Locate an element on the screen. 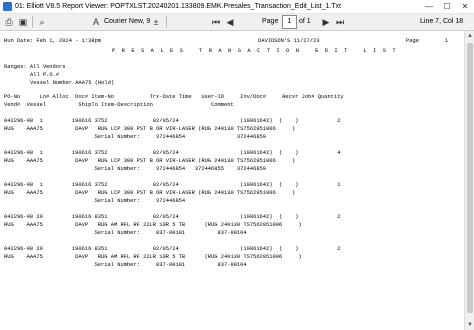 This screenshot has width=474, height=330. scroll-down-icon: ▼ is located at coordinates (469, 325).